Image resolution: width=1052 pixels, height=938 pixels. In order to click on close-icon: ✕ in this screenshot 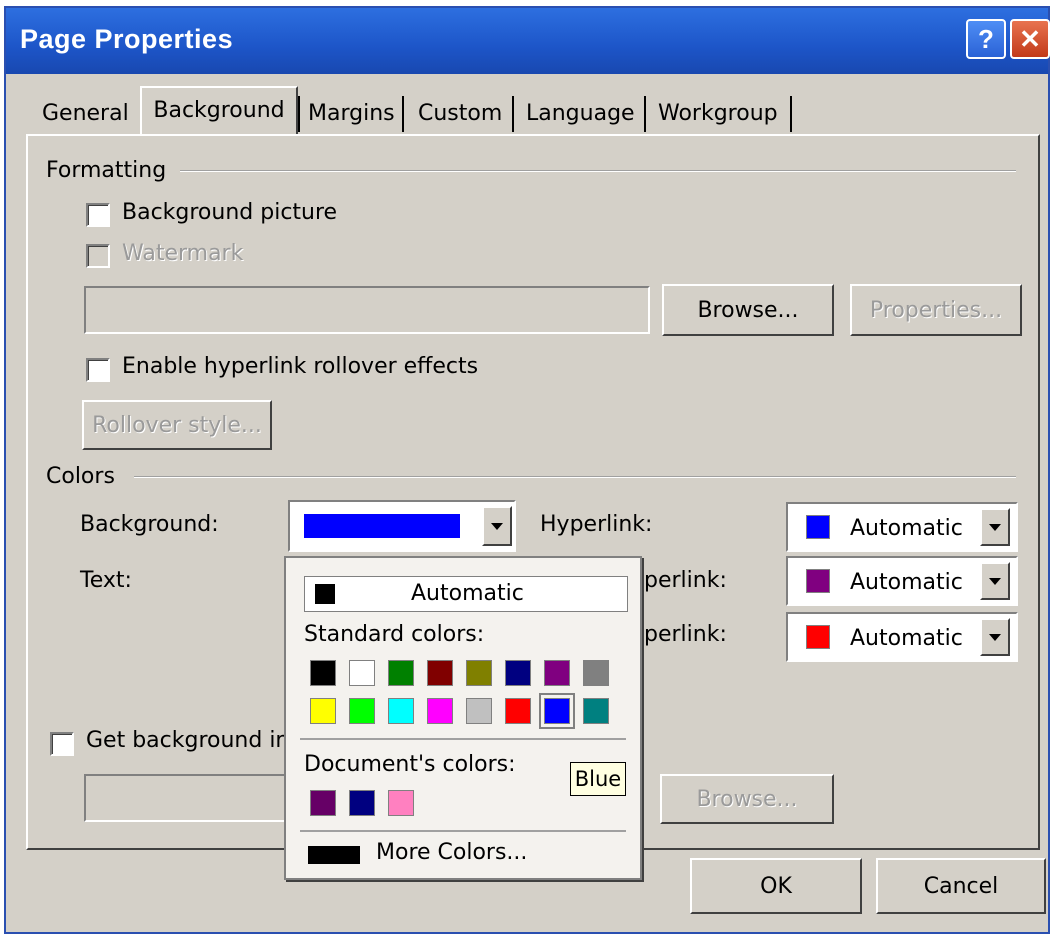, I will do `click(1030, 38)`.